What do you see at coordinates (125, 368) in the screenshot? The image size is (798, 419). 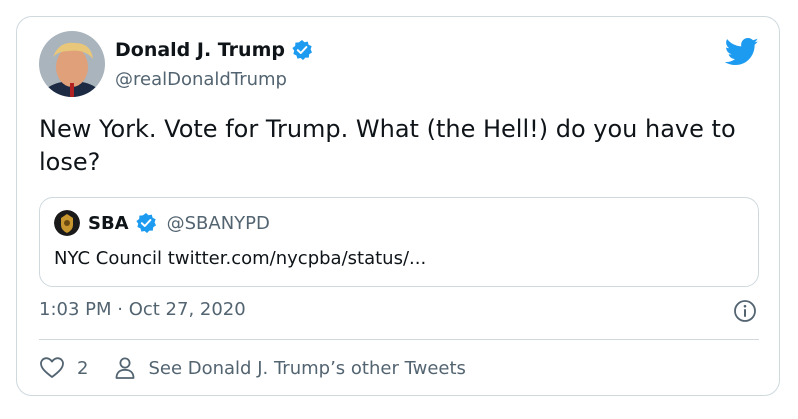 I see `person-icon` at bounding box center [125, 368].